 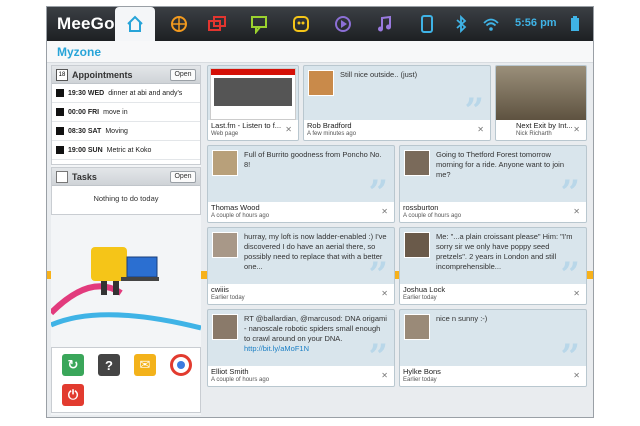 I want to click on card-message: nice n sunny :-), so click(x=462, y=318).